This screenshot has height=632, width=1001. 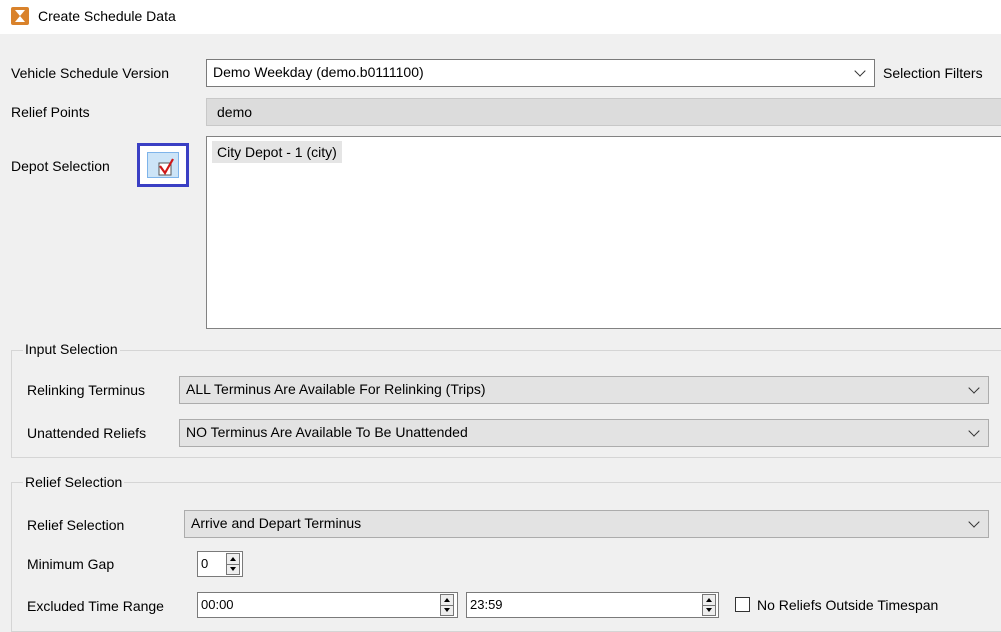 What do you see at coordinates (235, 112) in the screenshot?
I see `relief-points-value: demo` at bounding box center [235, 112].